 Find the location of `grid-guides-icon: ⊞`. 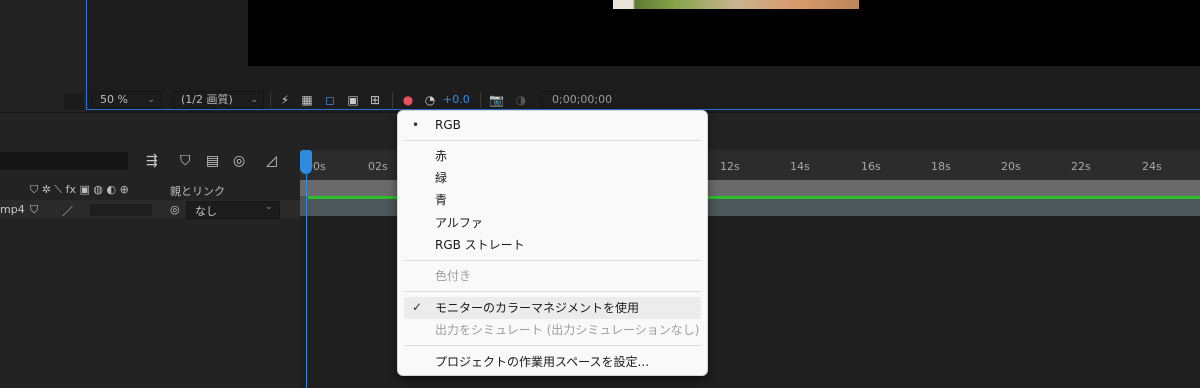

grid-guides-icon: ⊞ is located at coordinates (375, 100).